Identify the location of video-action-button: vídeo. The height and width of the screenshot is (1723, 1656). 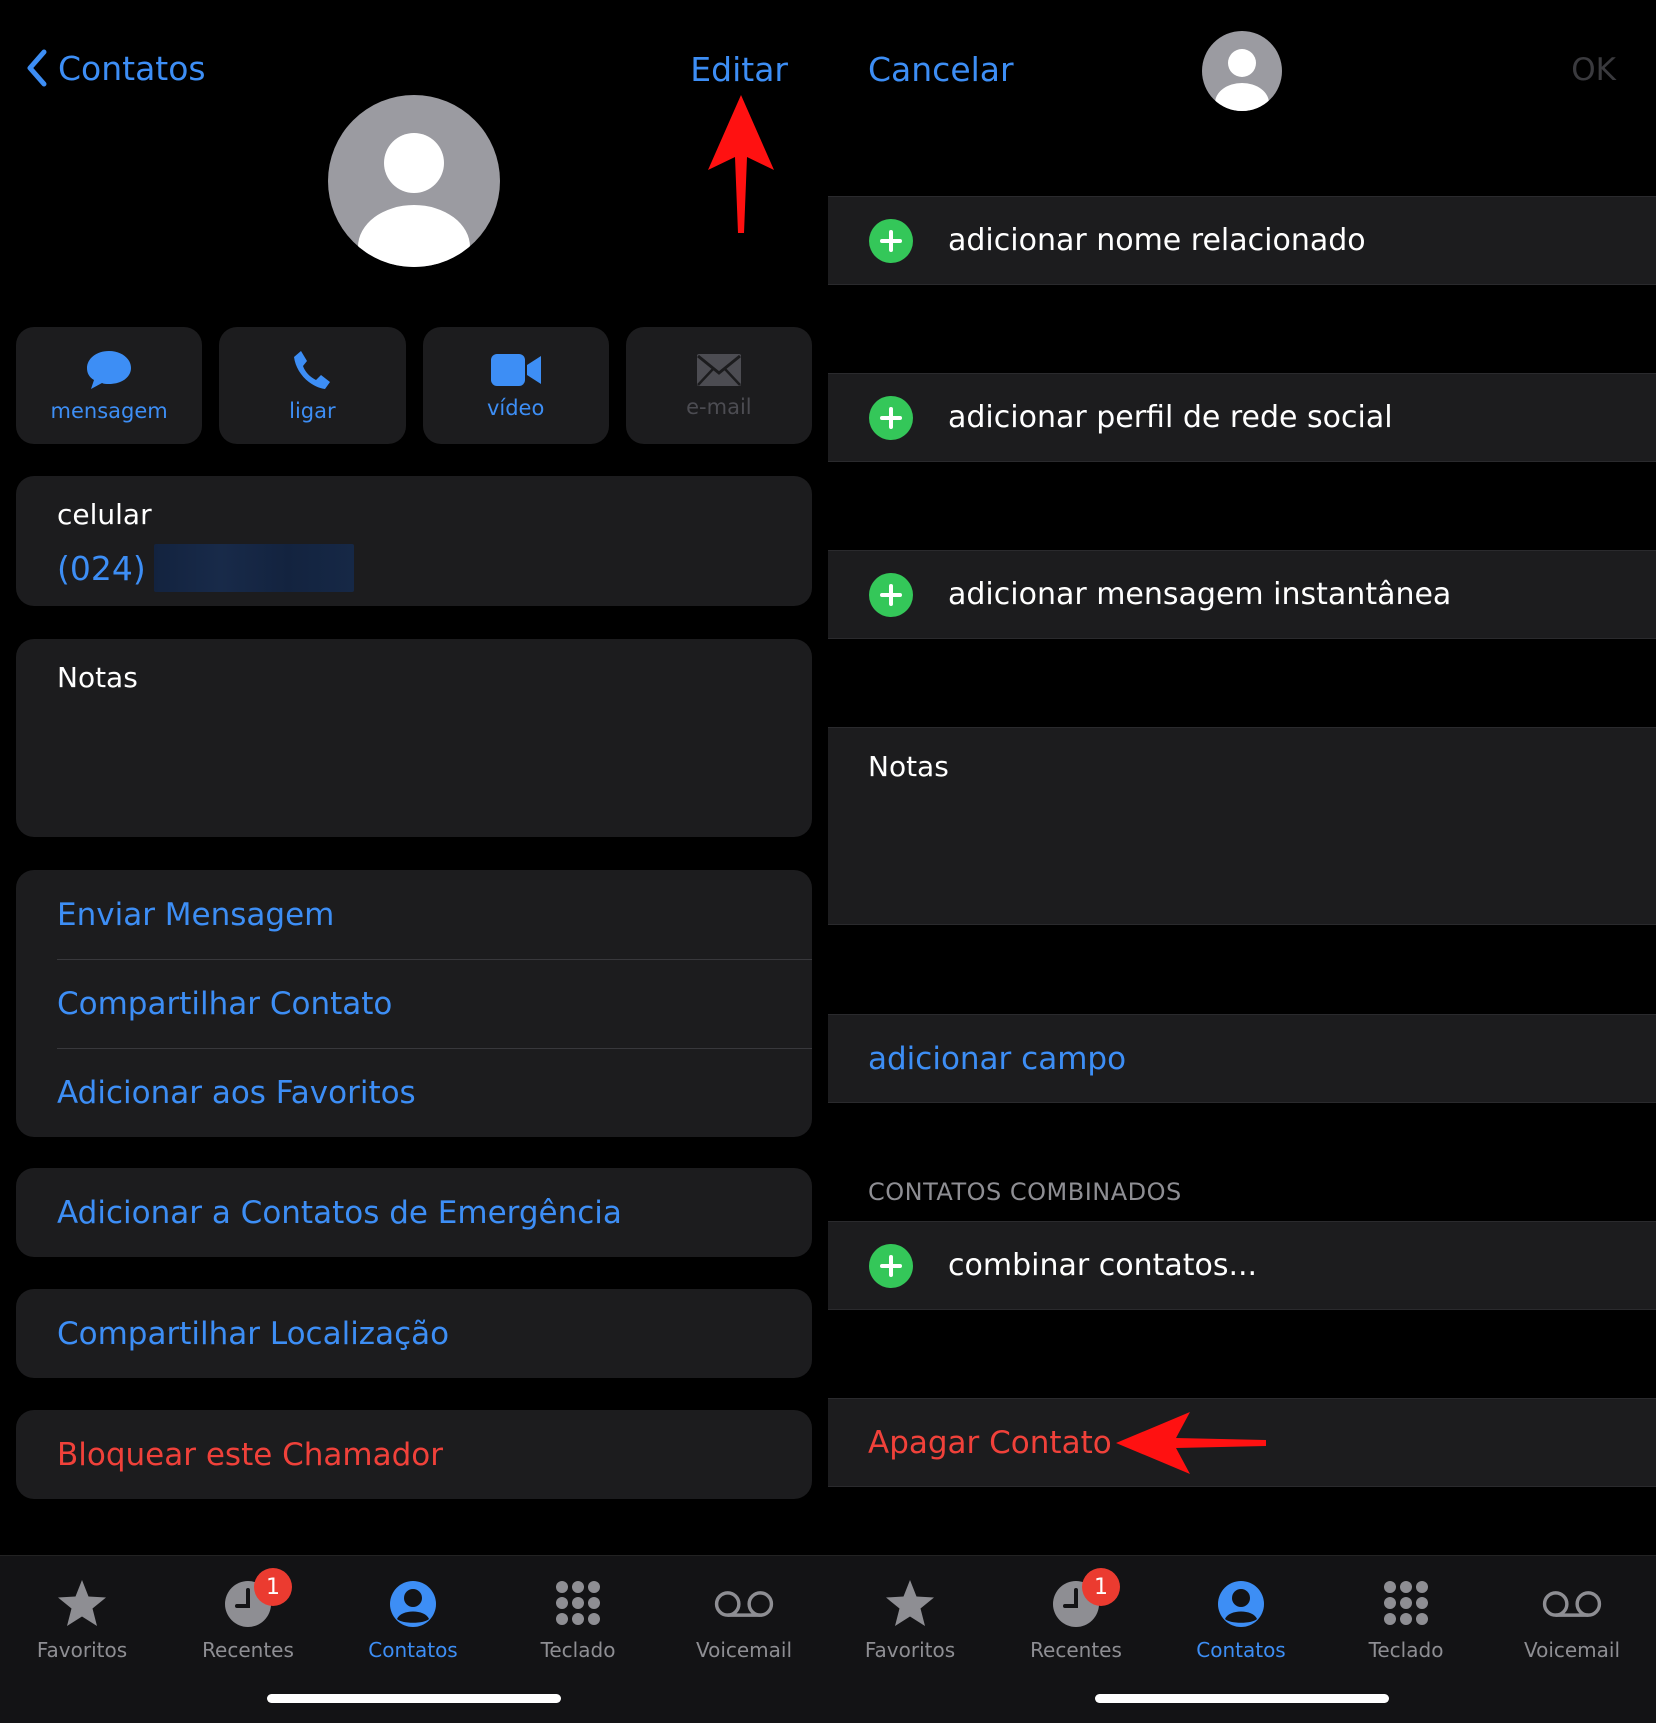
(515, 385).